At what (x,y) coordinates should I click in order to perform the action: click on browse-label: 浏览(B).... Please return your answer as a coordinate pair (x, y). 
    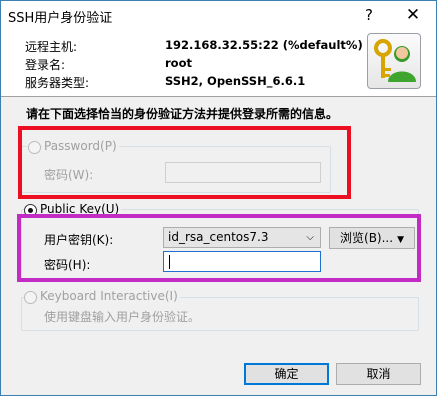
    Looking at the image, I should click on (367, 238).